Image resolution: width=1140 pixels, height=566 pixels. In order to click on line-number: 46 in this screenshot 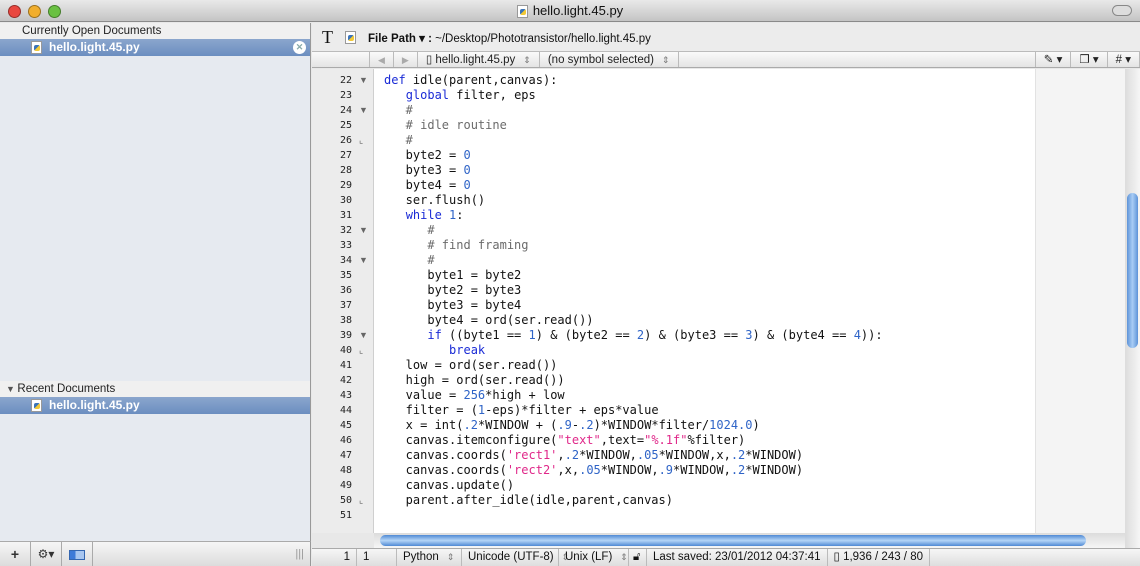, I will do `click(345, 440)`.